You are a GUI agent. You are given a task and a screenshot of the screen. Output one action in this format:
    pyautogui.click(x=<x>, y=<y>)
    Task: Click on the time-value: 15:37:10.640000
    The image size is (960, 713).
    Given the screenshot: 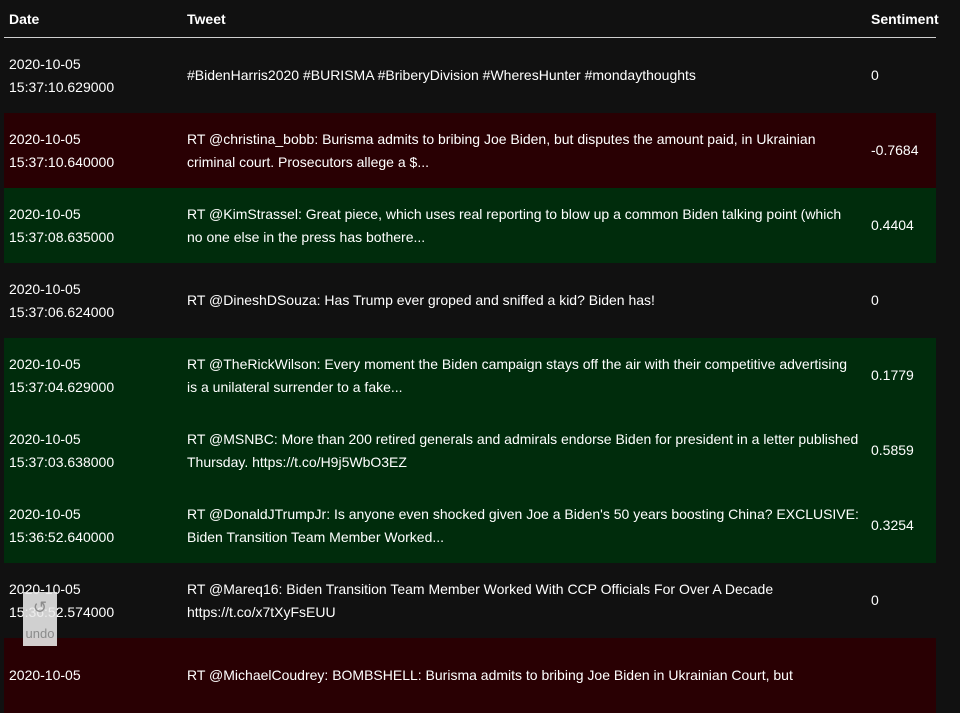 What is the action you would take?
    pyautogui.click(x=95, y=162)
    